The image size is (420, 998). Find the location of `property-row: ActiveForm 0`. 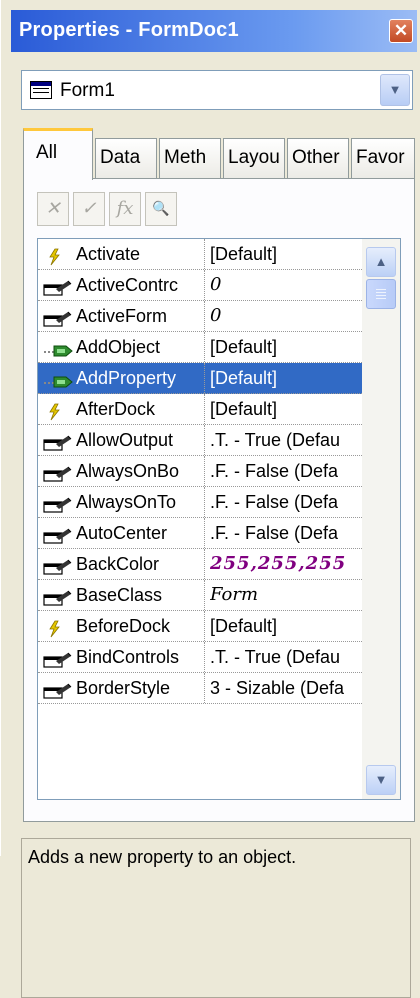

property-row: ActiveForm 0 is located at coordinates (200, 316).